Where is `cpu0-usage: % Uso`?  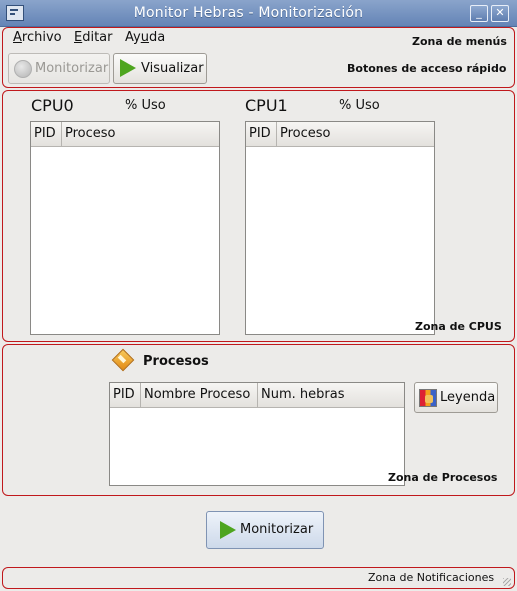 cpu0-usage: % Uso is located at coordinates (145, 105).